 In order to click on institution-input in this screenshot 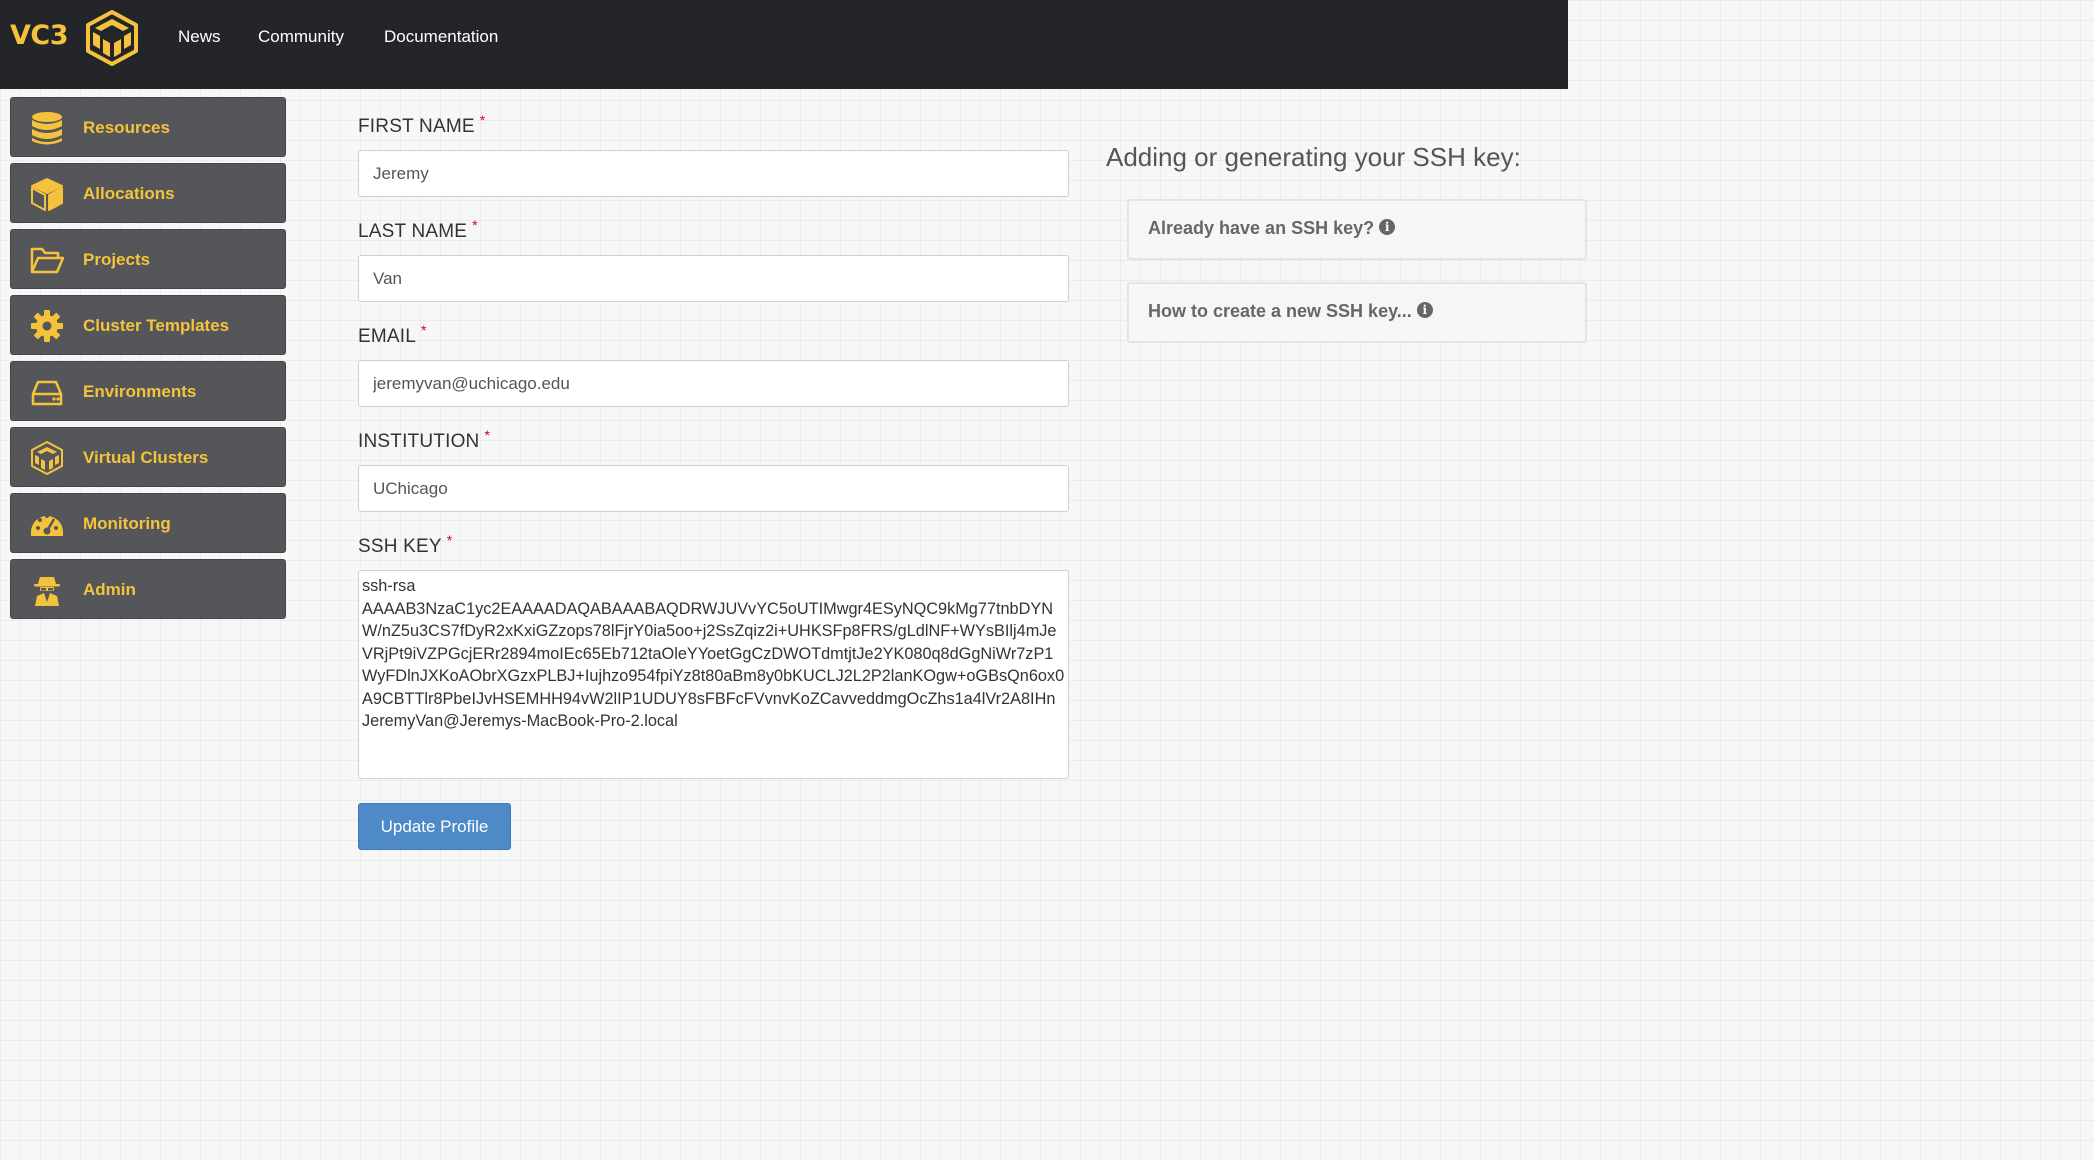, I will do `click(713, 488)`.